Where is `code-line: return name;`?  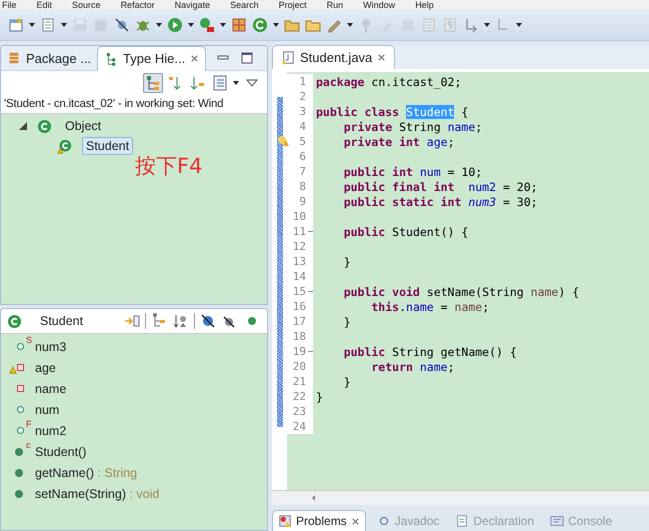
code-line: return name; is located at coordinates (412, 367).